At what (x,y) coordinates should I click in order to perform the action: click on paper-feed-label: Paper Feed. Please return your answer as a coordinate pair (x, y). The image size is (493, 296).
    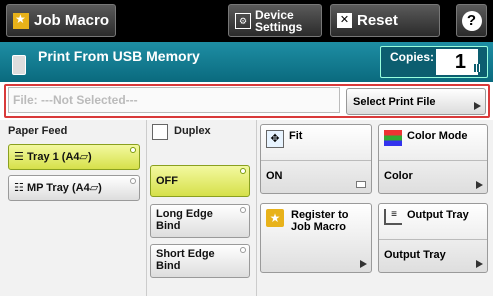
    Looking at the image, I should click on (38, 131).